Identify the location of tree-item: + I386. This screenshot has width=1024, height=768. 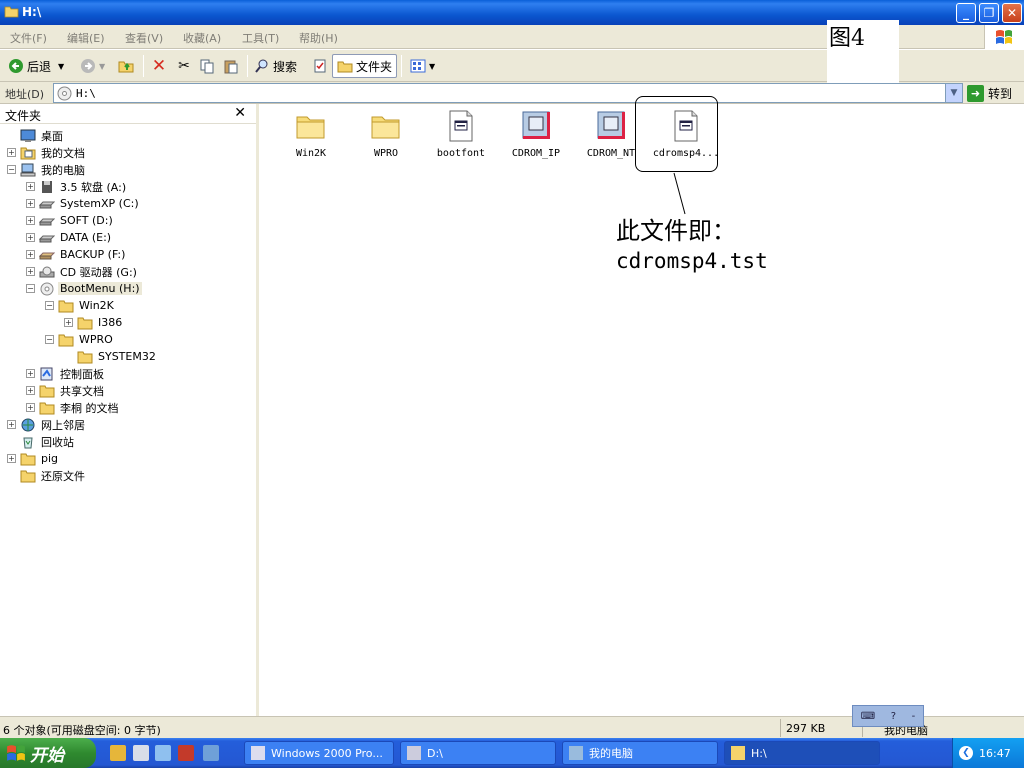
(94, 322).